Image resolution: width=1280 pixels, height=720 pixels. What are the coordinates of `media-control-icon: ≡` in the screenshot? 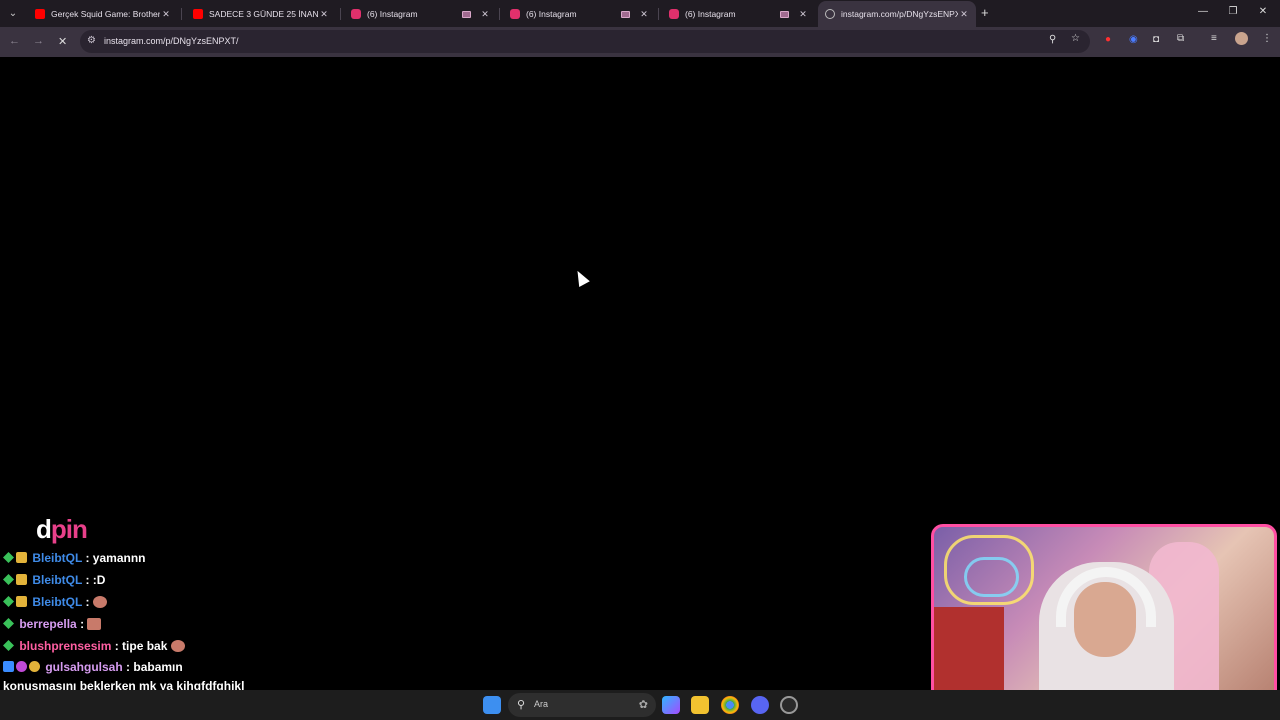 It's located at (1214, 38).